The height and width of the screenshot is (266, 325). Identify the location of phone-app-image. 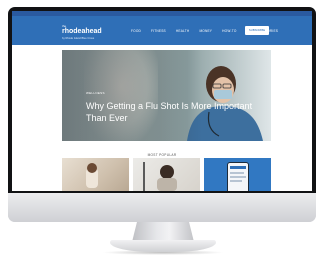
(238, 176).